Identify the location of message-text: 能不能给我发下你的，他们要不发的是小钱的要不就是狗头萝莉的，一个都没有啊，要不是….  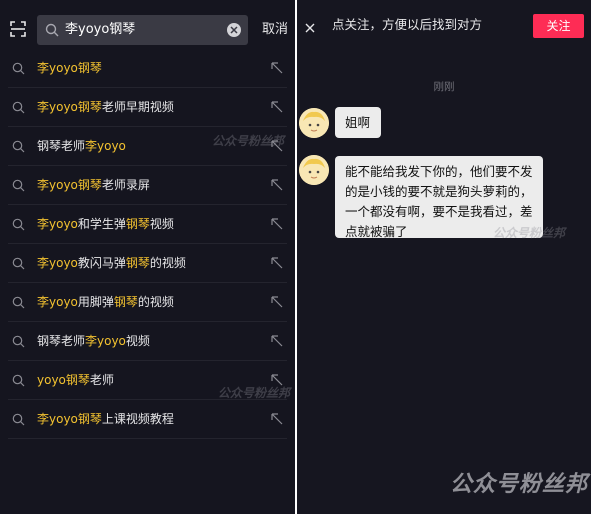
(439, 201).